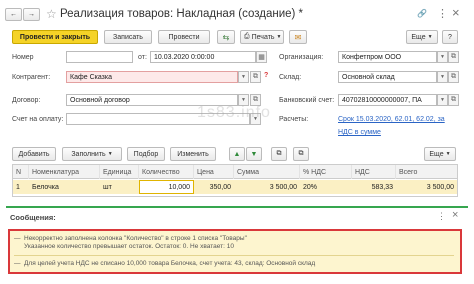  What do you see at coordinates (18, 187) in the screenshot?
I see `row-number: 1` at bounding box center [18, 187].